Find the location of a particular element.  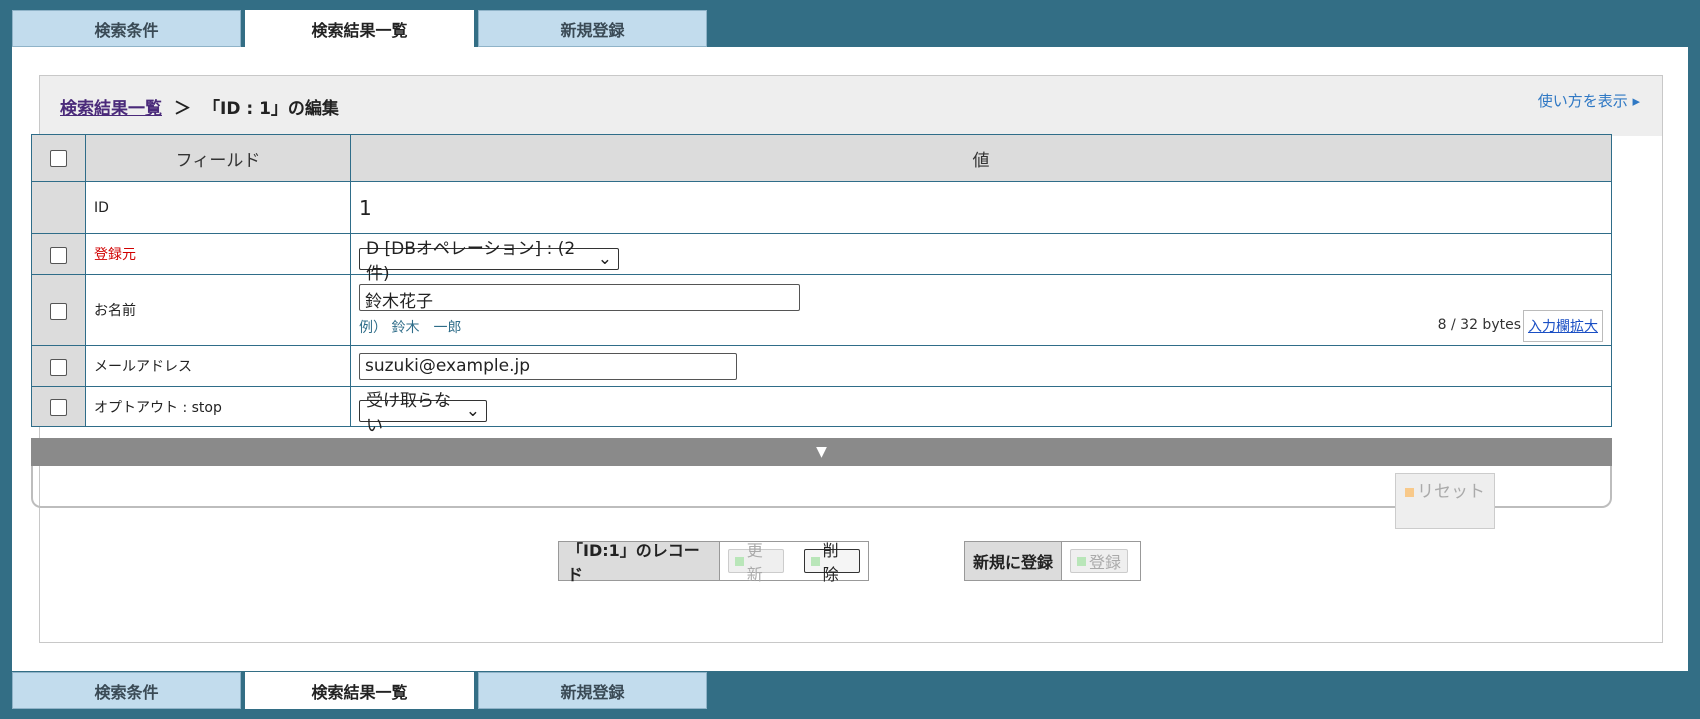

register-button: 登録 is located at coordinates (1099, 561).